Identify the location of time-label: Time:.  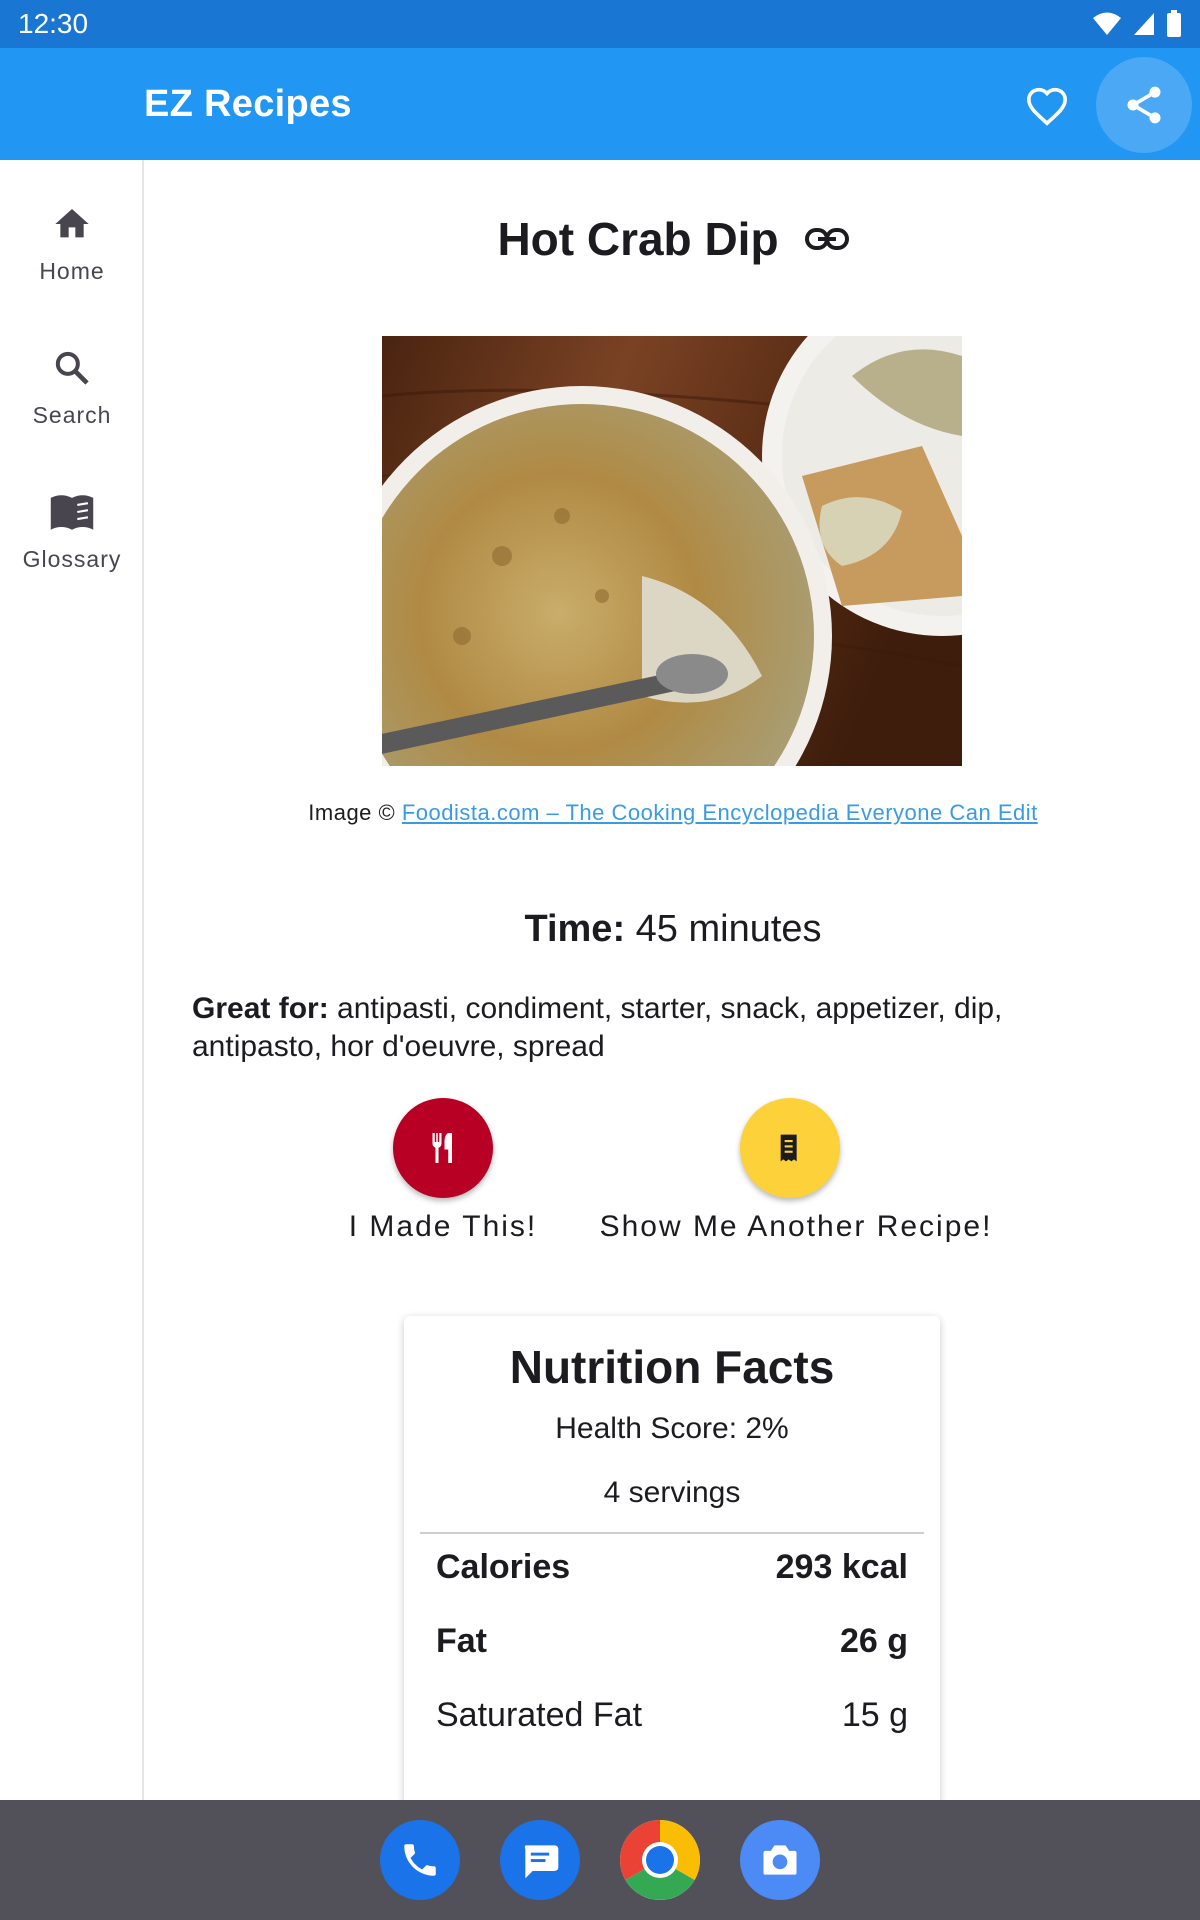
(575, 929).